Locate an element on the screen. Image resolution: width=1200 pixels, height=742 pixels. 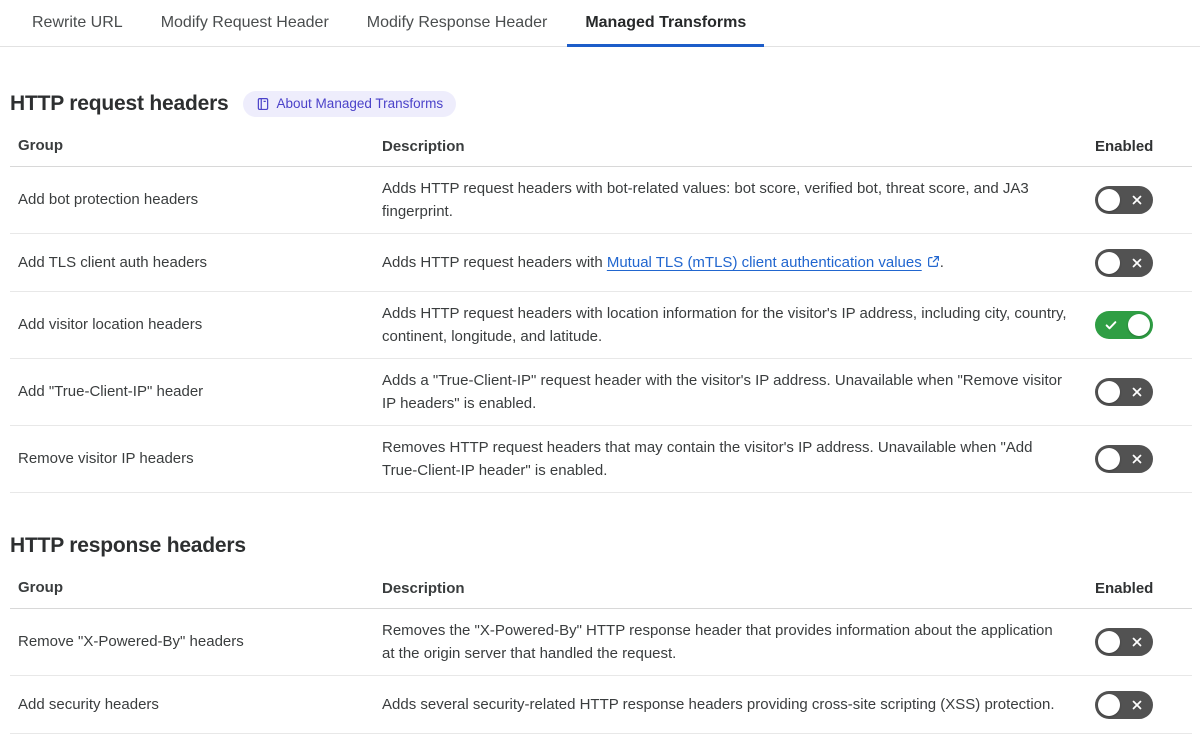
external-link-icon is located at coordinates (933, 261).